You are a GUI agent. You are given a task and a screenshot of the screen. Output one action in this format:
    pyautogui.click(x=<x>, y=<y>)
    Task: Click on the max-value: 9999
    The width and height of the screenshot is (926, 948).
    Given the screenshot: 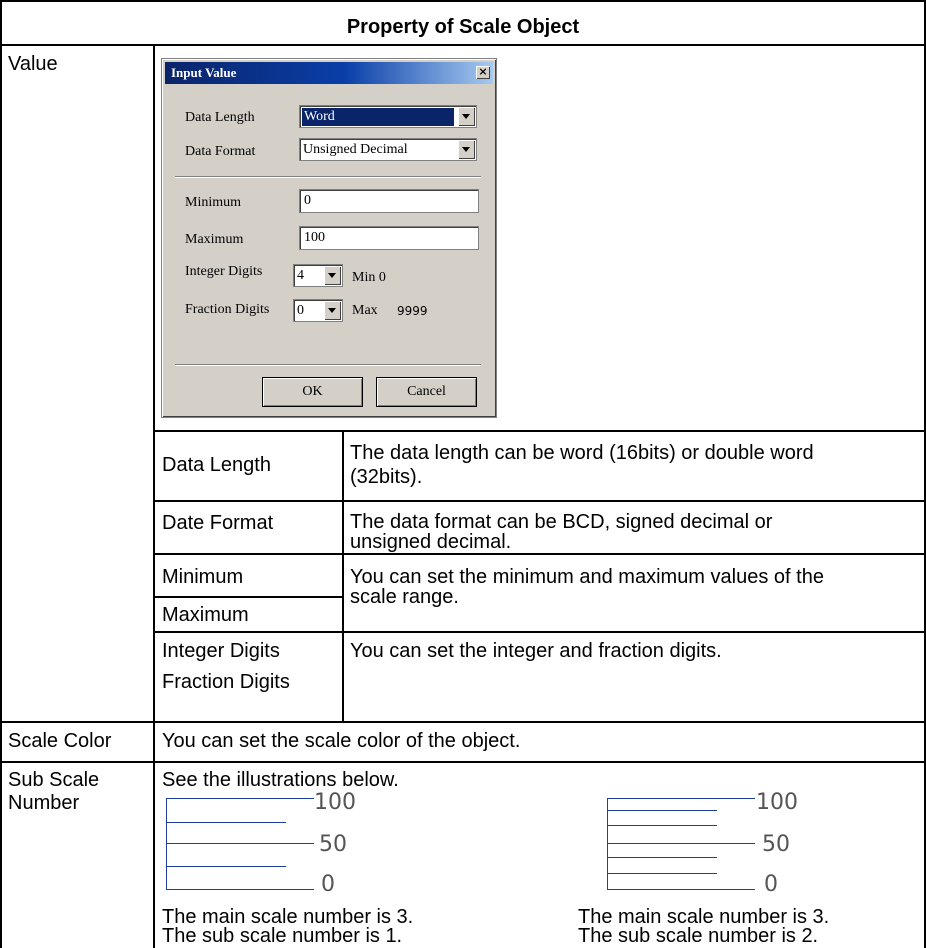 What is the action you would take?
    pyautogui.click(x=412, y=311)
    